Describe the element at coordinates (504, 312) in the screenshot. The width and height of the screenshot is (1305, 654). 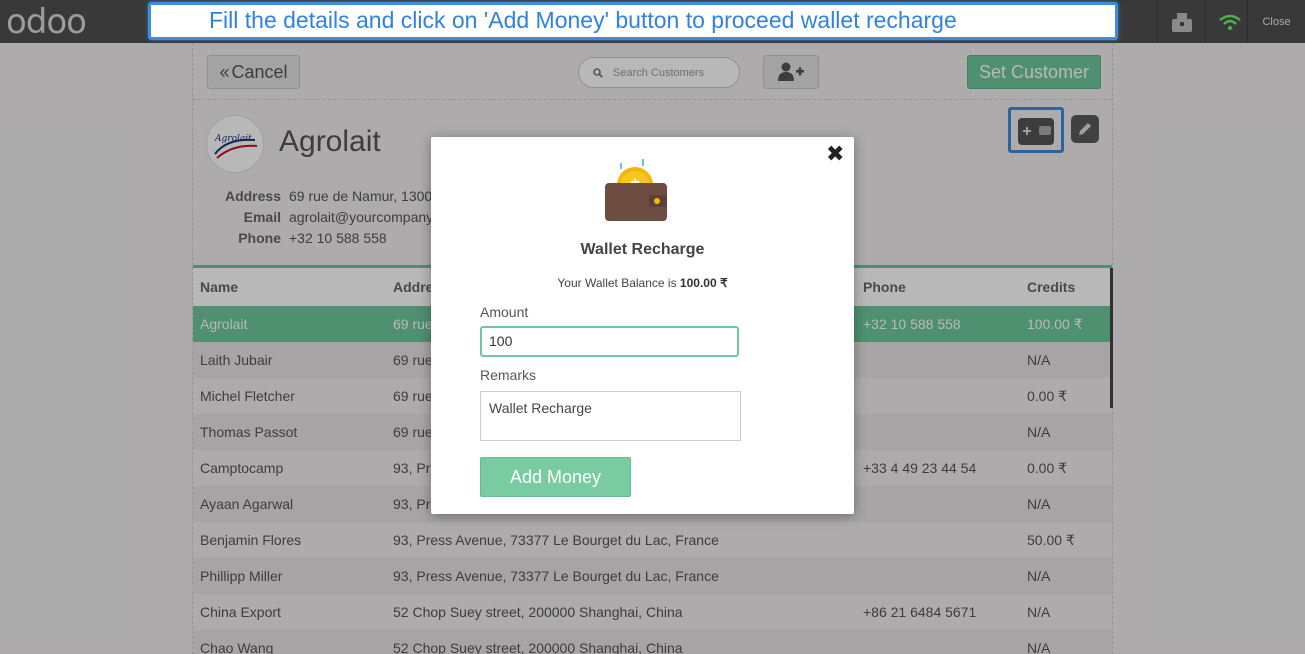
I see `amount-label: Amount` at that location.